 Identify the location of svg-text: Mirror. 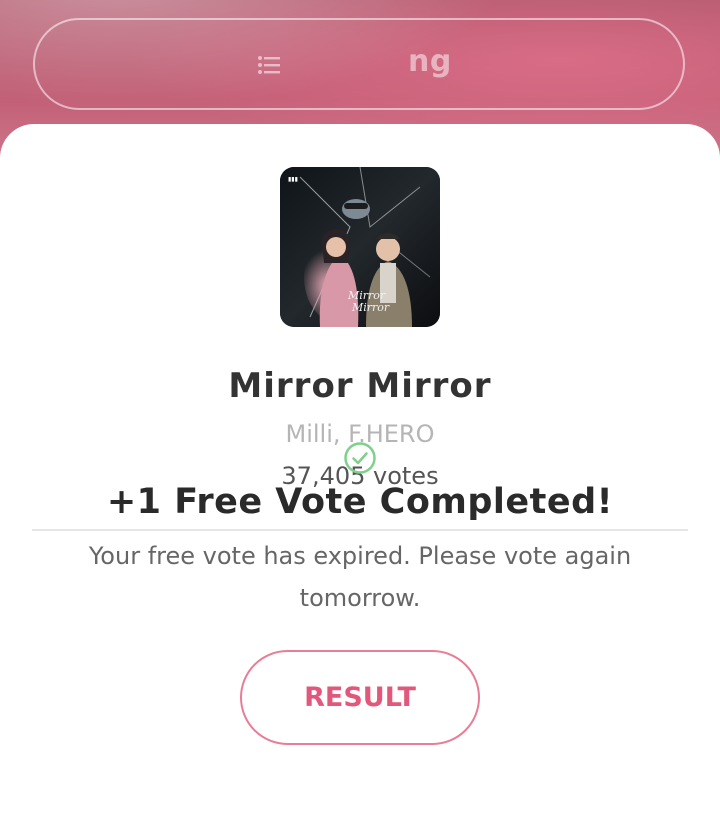
(370, 307).